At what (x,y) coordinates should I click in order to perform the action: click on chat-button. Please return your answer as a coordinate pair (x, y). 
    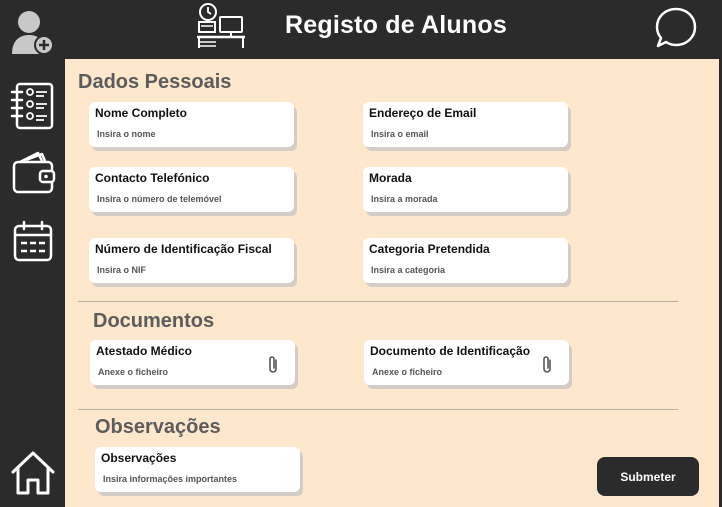
    Looking at the image, I should click on (676, 30).